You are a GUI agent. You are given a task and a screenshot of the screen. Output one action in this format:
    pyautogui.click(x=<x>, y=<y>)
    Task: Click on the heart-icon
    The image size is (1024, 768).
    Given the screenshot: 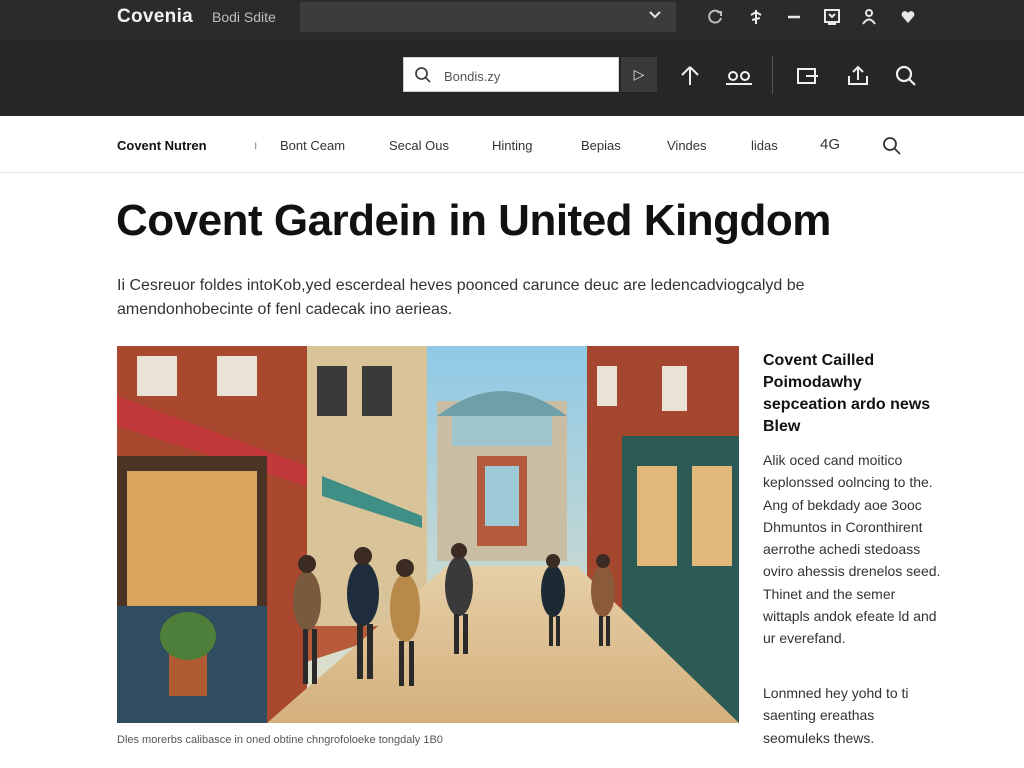 What is the action you would take?
    pyautogui.click(x=908, y=18)
    